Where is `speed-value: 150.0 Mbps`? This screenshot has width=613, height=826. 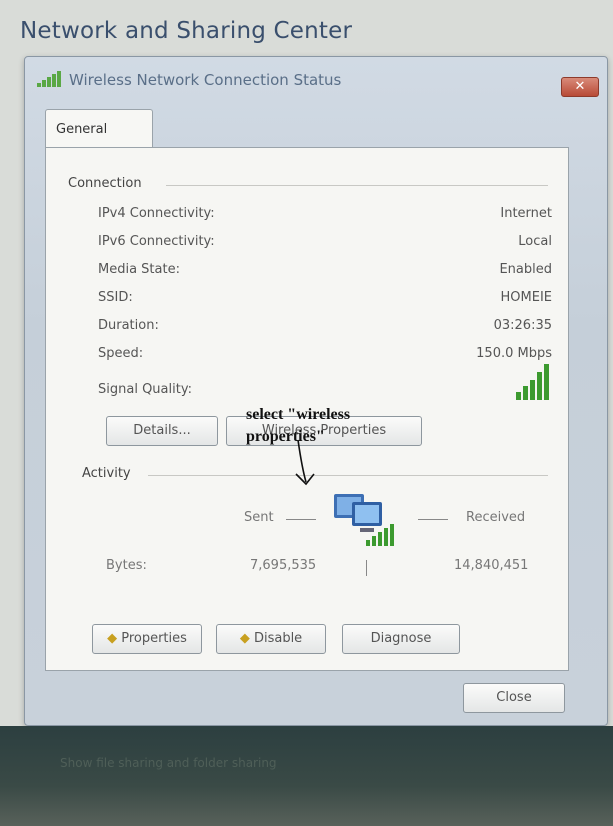 speed-value: 150.0 Mbps is located at coordinates (514, 353).